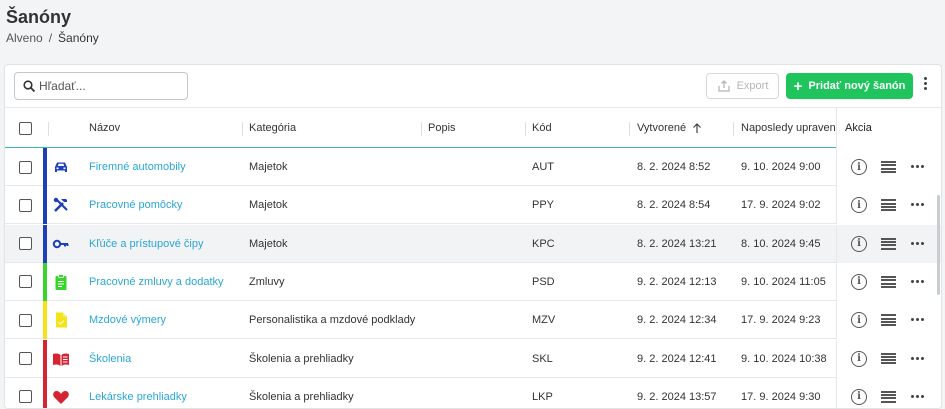 The image size is (945, 409). Describe the element at coordinates (109, 86) in the screenshot. I see `search-input` at that location.